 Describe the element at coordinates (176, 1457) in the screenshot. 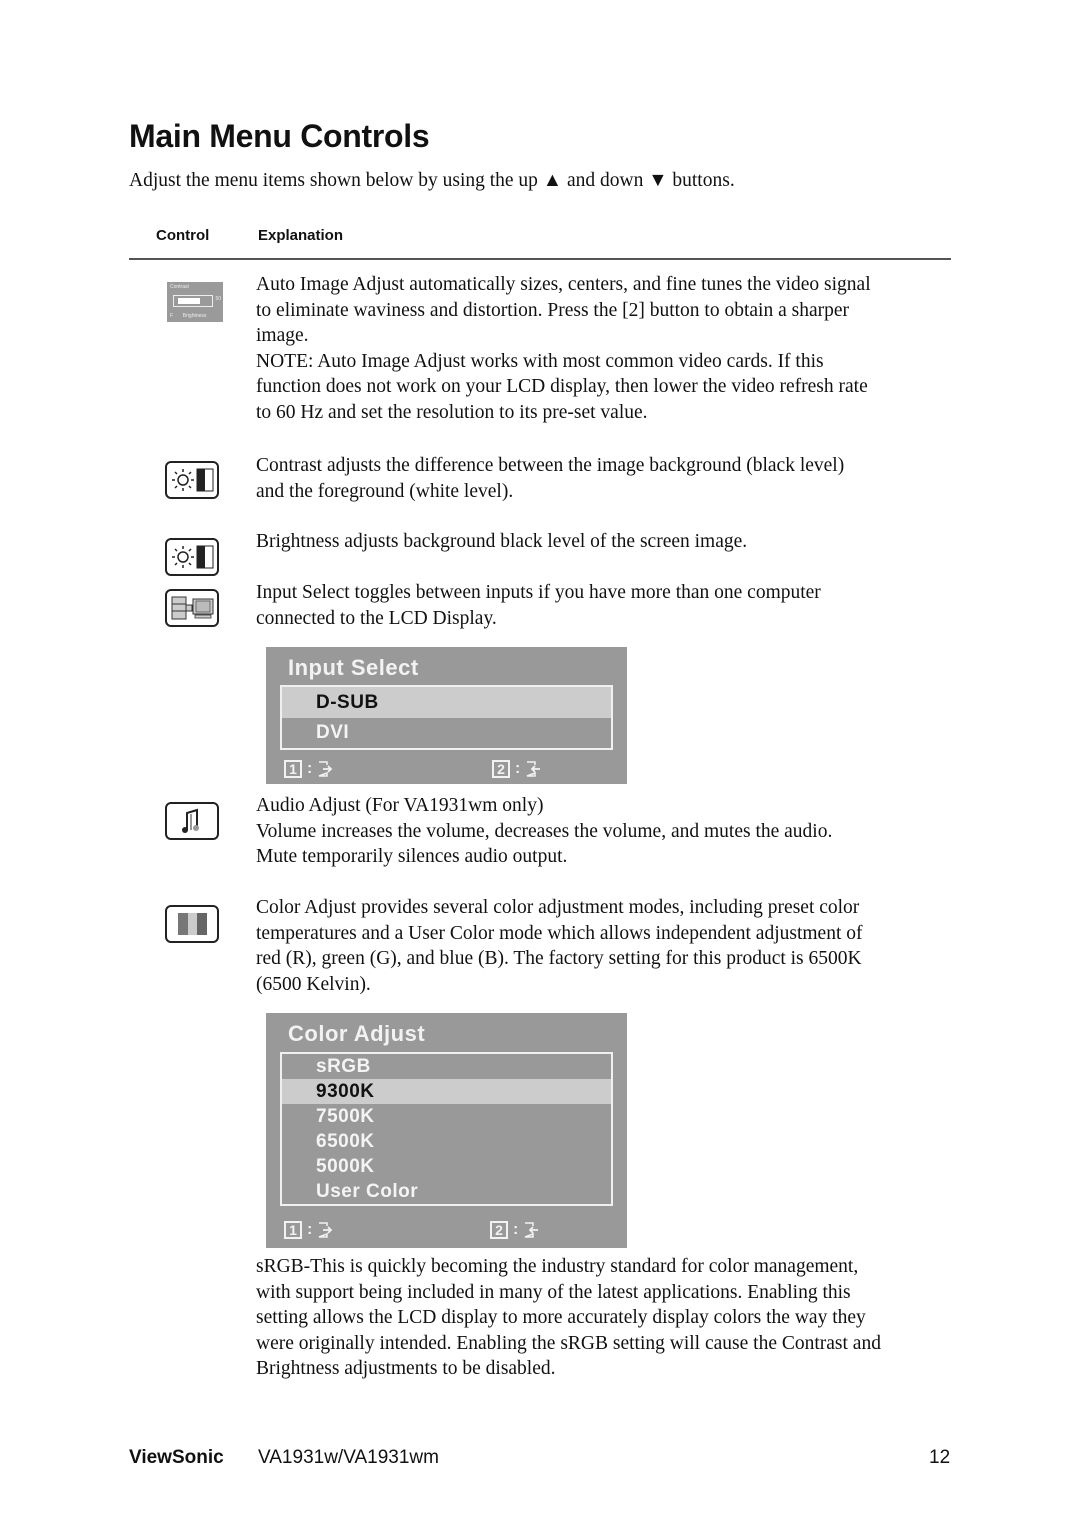

I see `footer-brand: ViewSonic` at that location.